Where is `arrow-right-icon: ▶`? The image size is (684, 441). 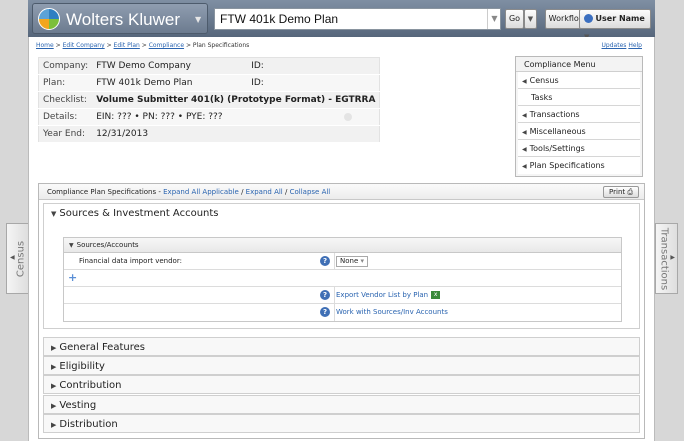
arrow-right-icon: ▶ is located at coordinates (672, 257).